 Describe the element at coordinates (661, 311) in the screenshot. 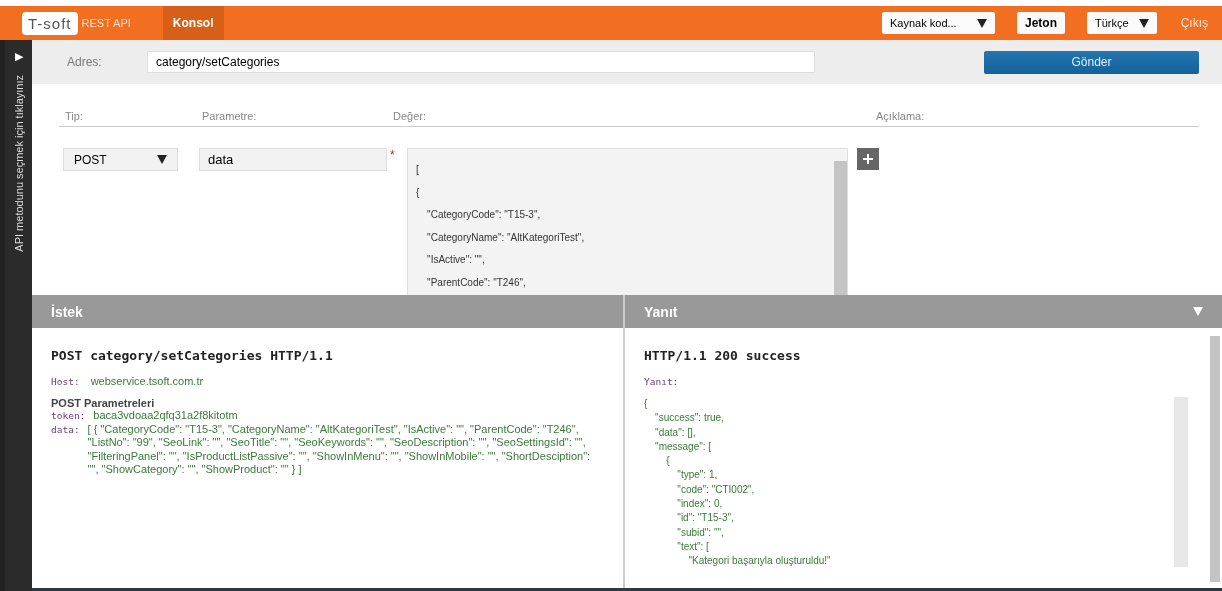

I see `panel-title: Yanıt` at that location.